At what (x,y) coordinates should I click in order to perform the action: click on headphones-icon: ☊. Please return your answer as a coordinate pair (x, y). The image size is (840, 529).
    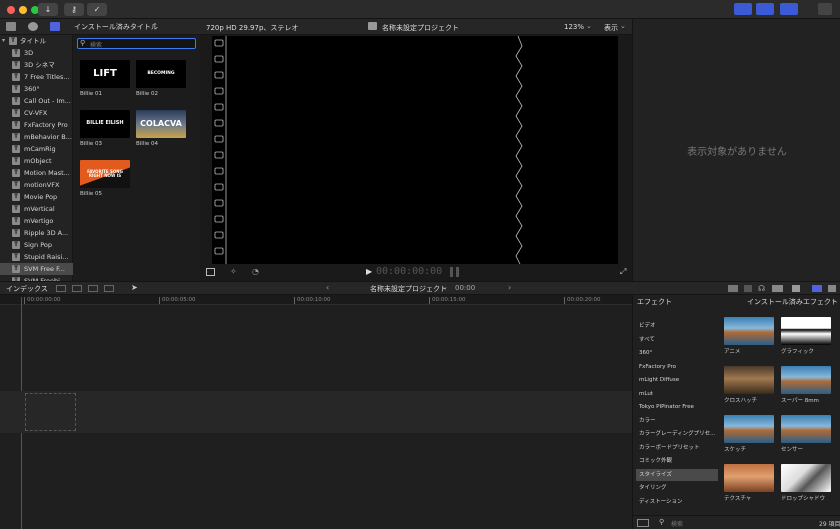
    Looking at the image, I should click on (761, 288).